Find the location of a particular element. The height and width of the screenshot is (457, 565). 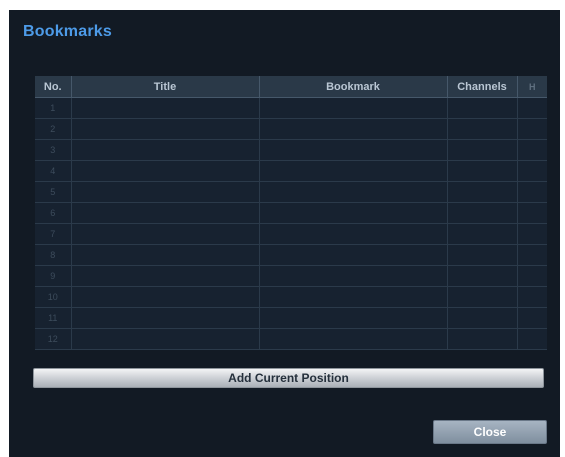

table-row: 6 is located at coordinates (291, 213).